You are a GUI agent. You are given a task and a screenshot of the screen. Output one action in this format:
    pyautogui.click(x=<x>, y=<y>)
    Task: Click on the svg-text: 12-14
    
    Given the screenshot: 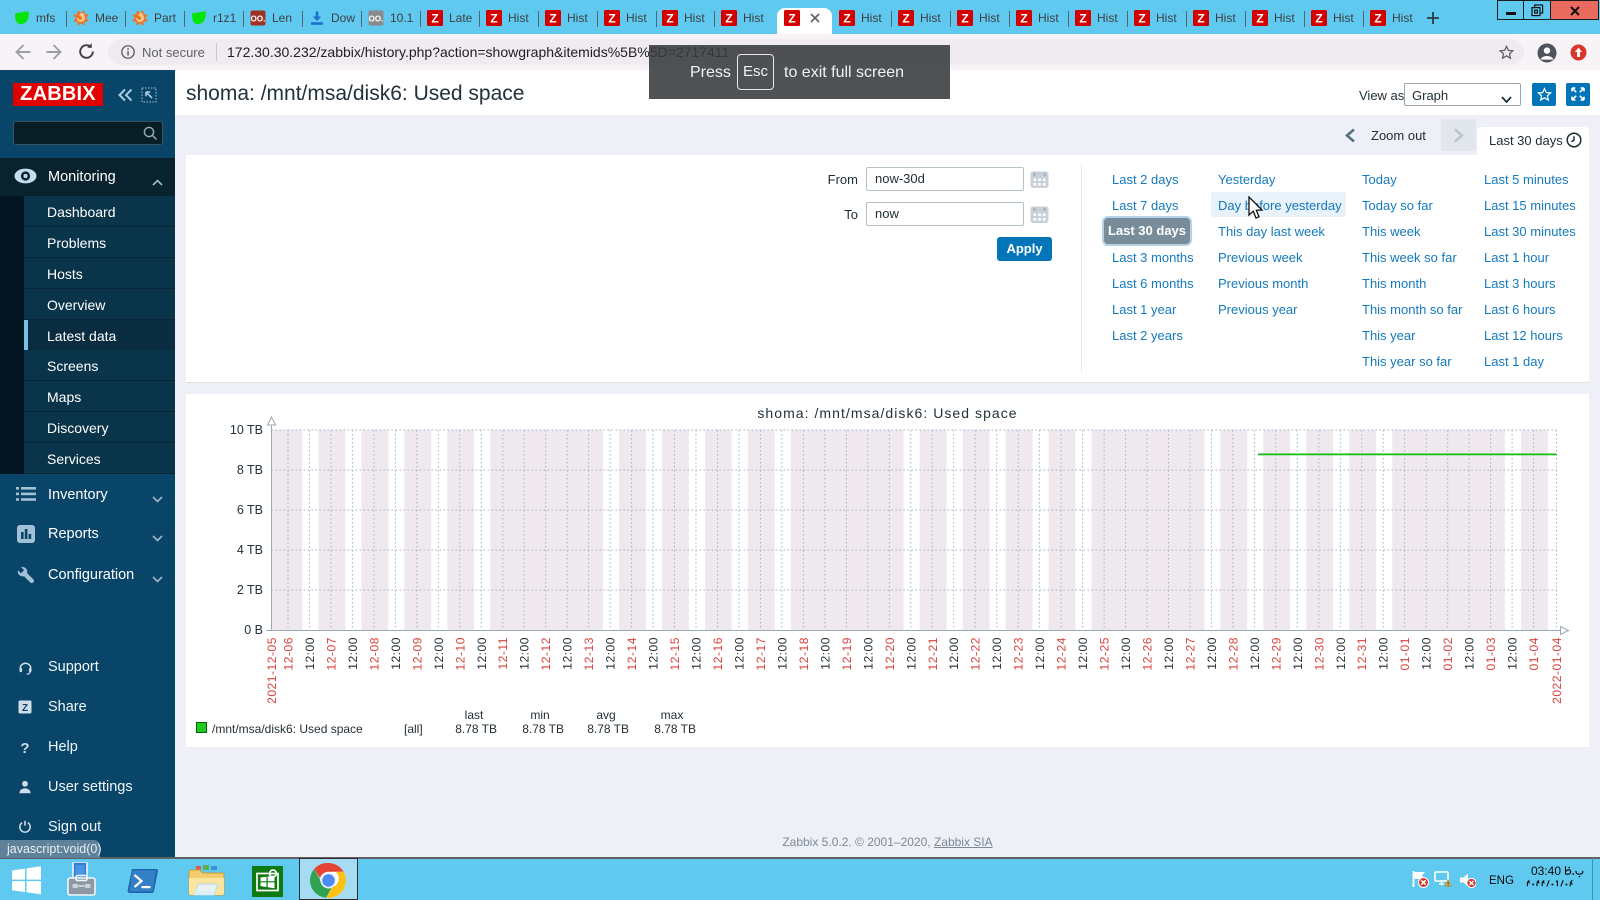 What is the action you would take?
    pyautogui.click(x=632, y=653)
    